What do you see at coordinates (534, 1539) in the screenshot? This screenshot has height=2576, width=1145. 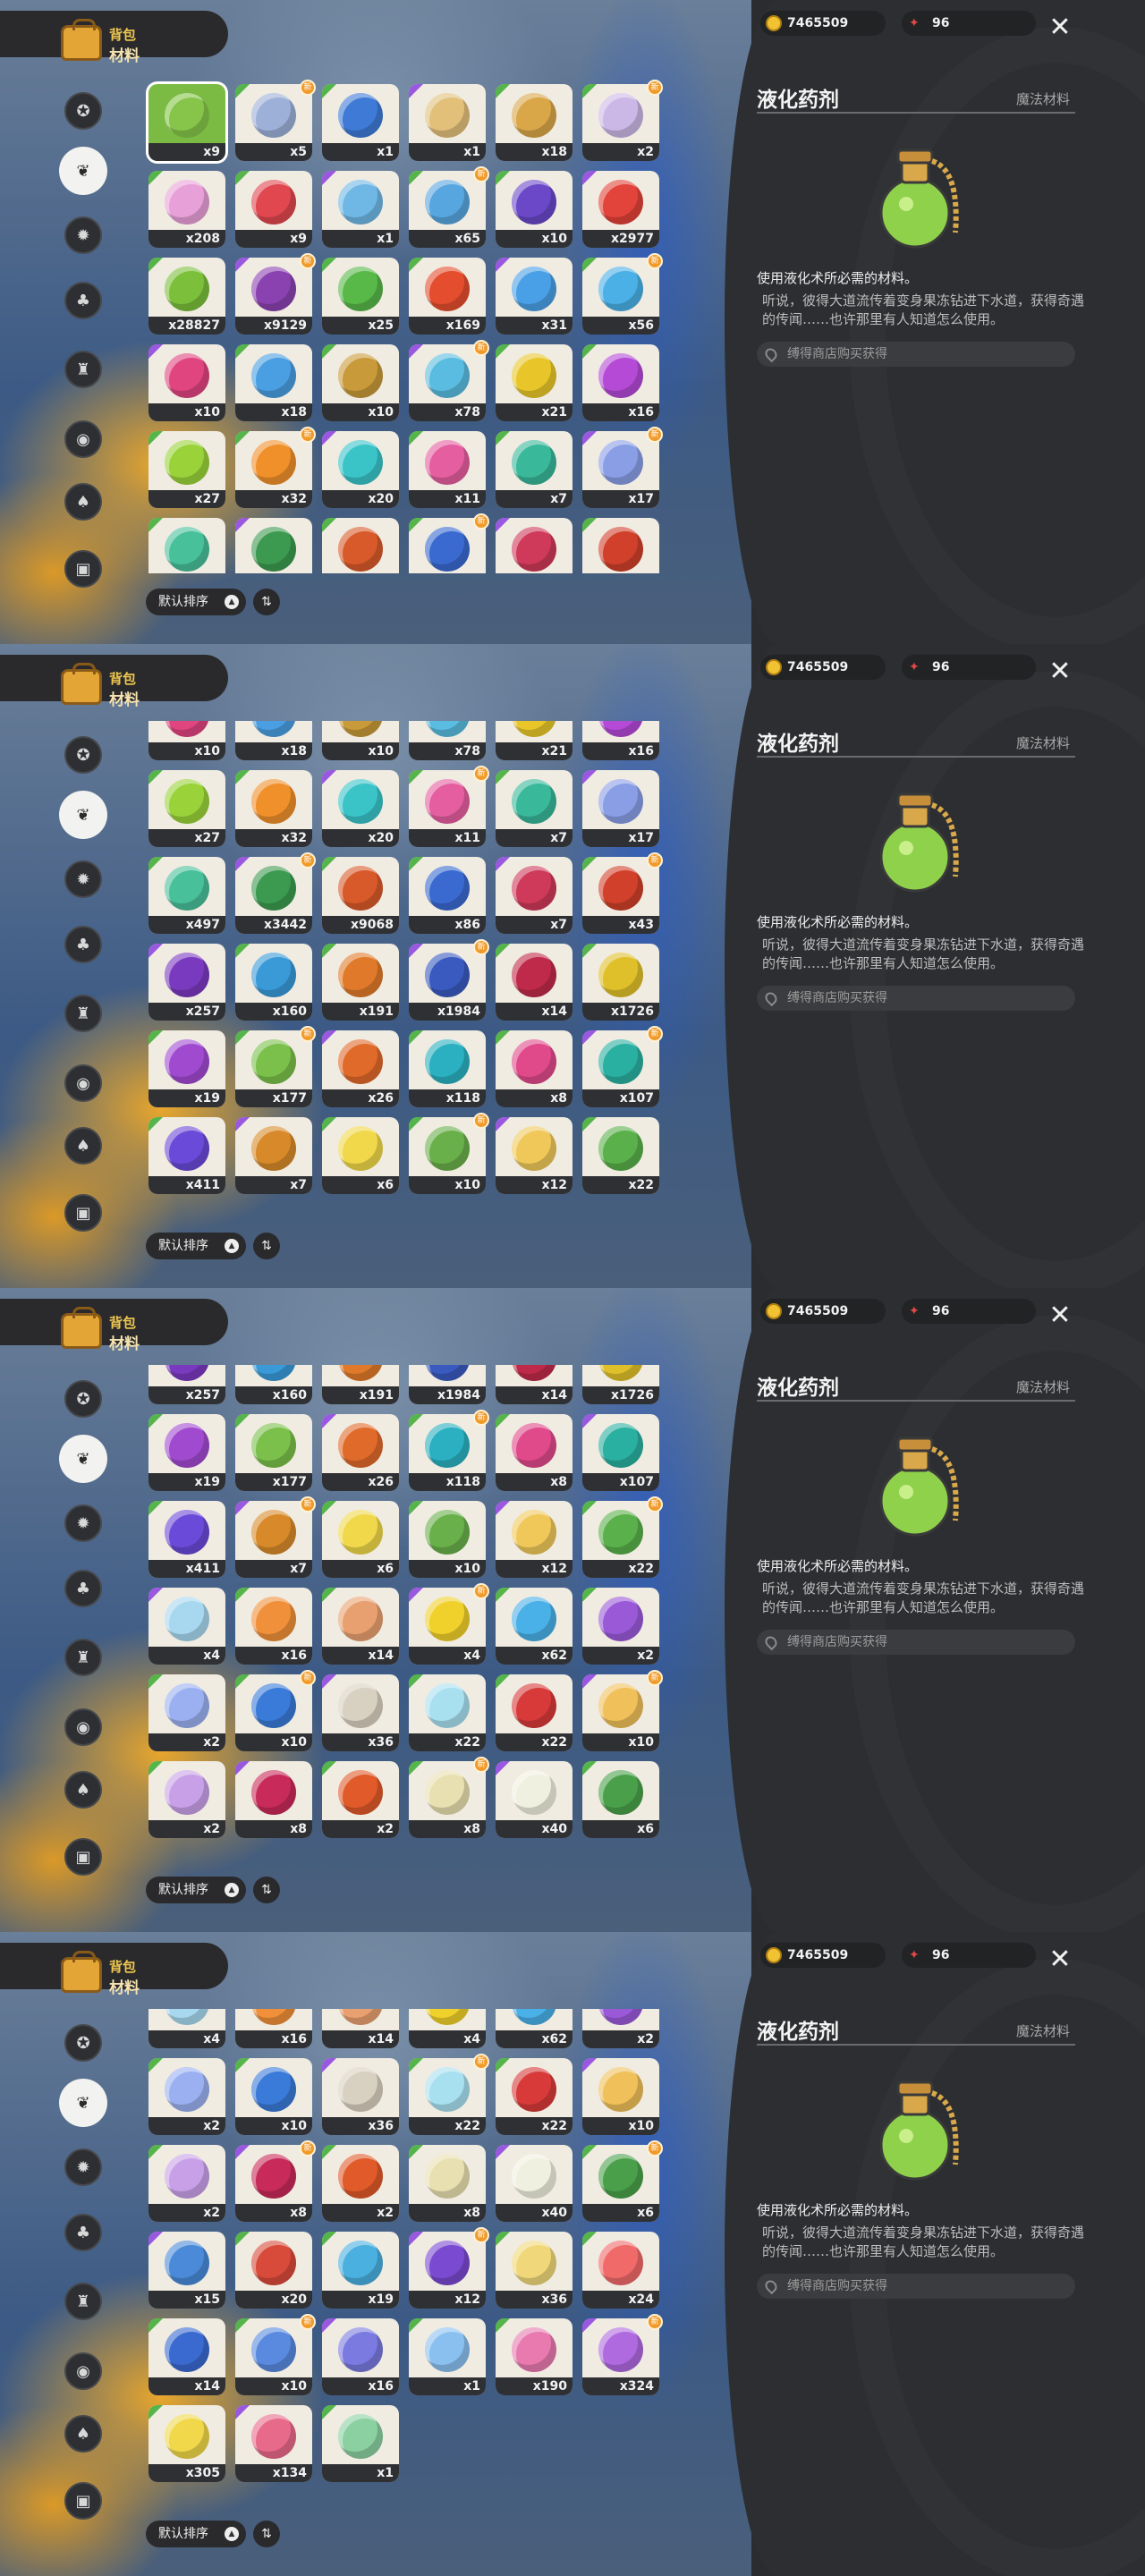 I see `inventory-slot: x12` at bounding box center [534, 1539].